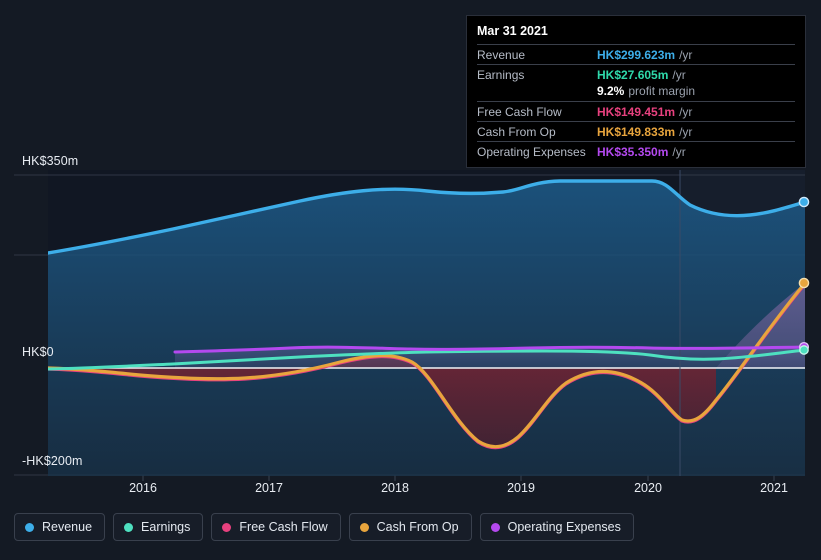 Image resolution: width=821 pixels, height=560 pixels. I want to click on x-axis-label-2019: 2019, so click(521, 488).